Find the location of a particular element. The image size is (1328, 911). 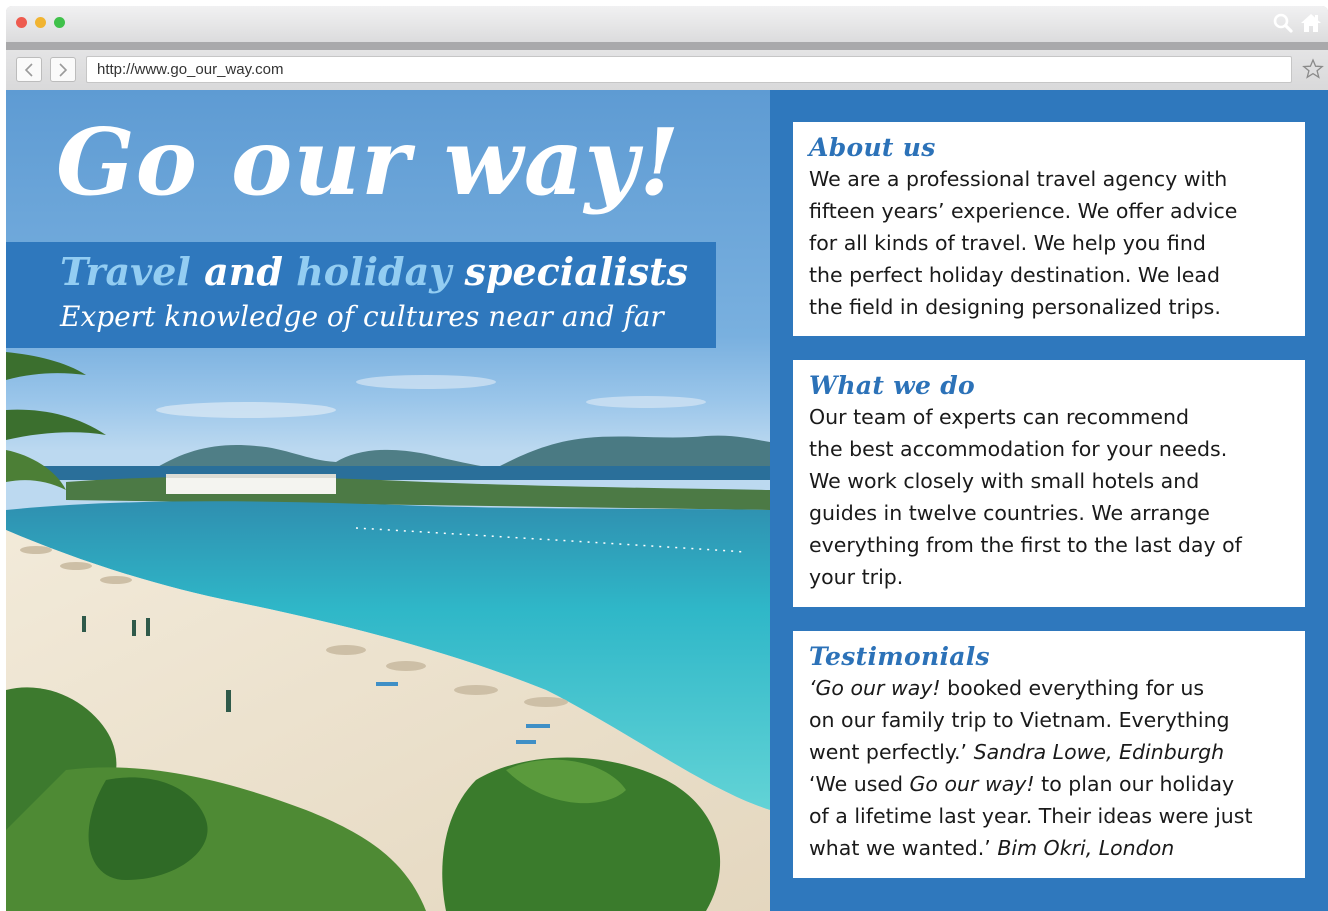

testimonial-2-brand: Go our way! is located at coordinates (972, 784).